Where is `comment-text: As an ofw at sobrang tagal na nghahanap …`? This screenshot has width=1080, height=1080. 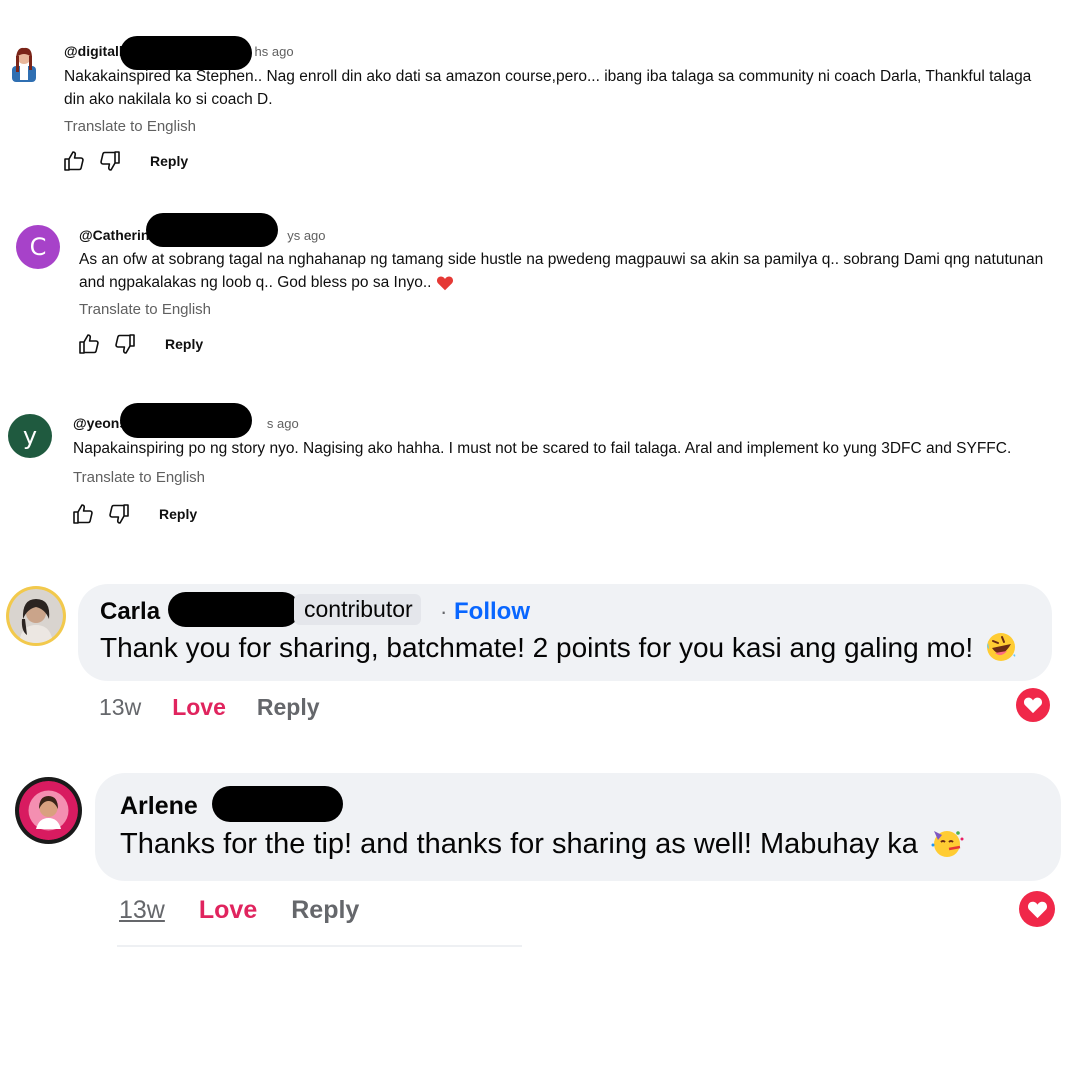
comment-text: As an ofw at sobrang tagal na nghahanap … is located at coordinates (576, 271).